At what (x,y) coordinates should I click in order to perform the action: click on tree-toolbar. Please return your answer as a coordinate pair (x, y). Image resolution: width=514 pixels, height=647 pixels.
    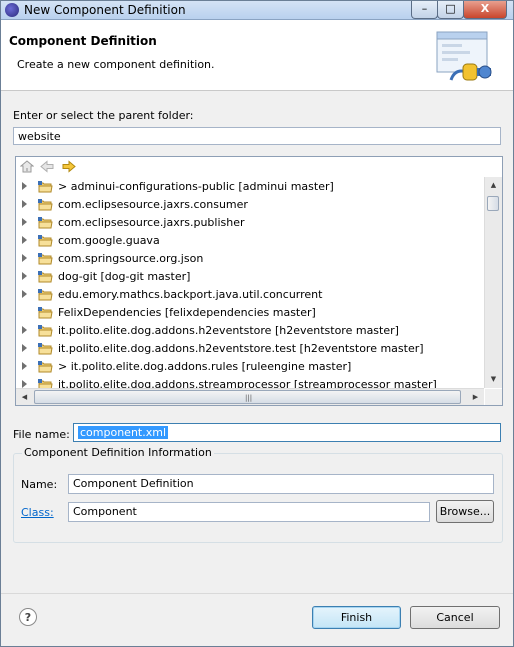
    Looking at the image, I should click on (250, 167).